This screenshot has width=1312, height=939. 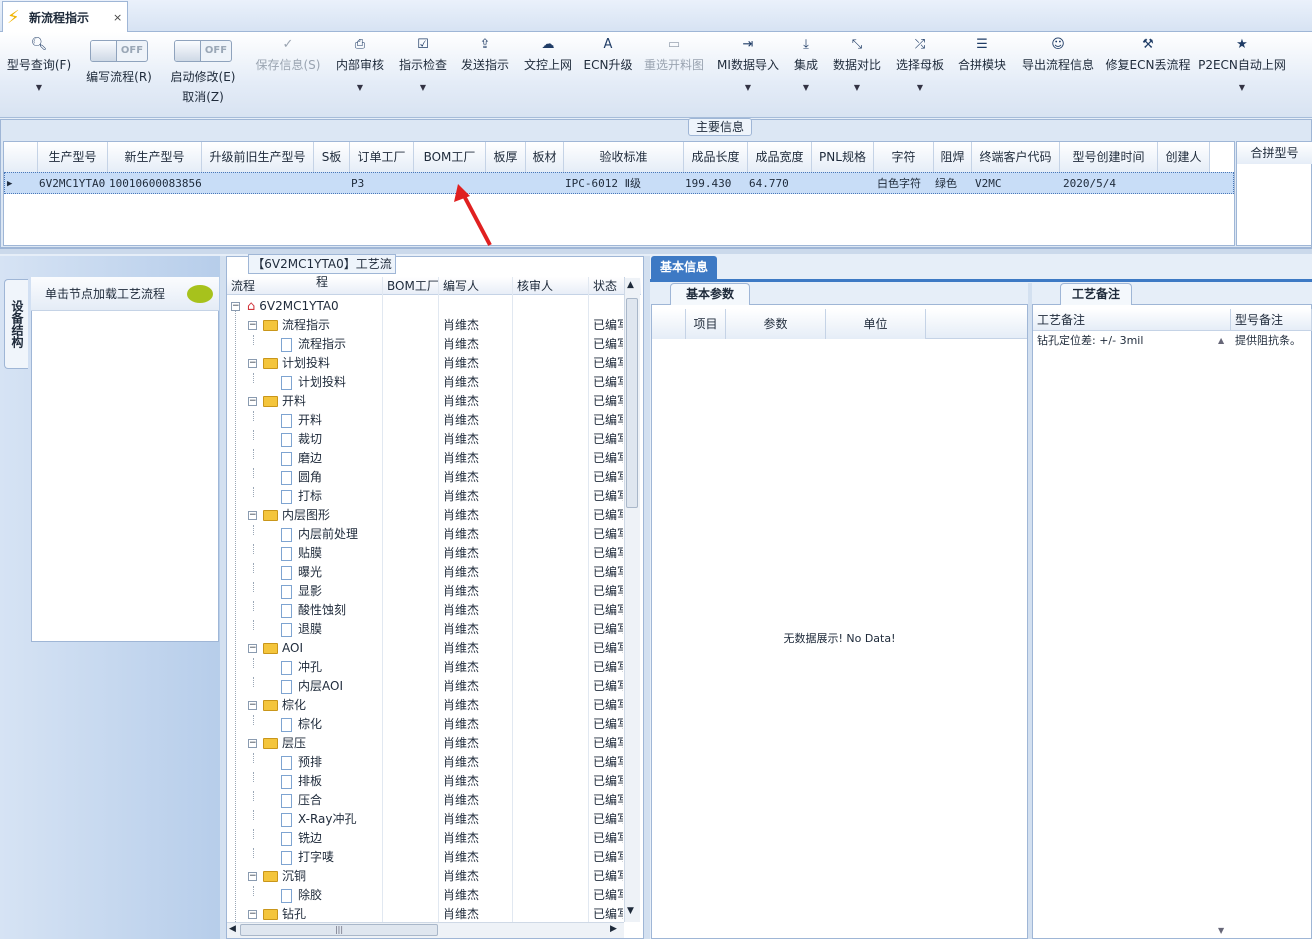 I want to click on grid-corner, so click(x=21, y=157).